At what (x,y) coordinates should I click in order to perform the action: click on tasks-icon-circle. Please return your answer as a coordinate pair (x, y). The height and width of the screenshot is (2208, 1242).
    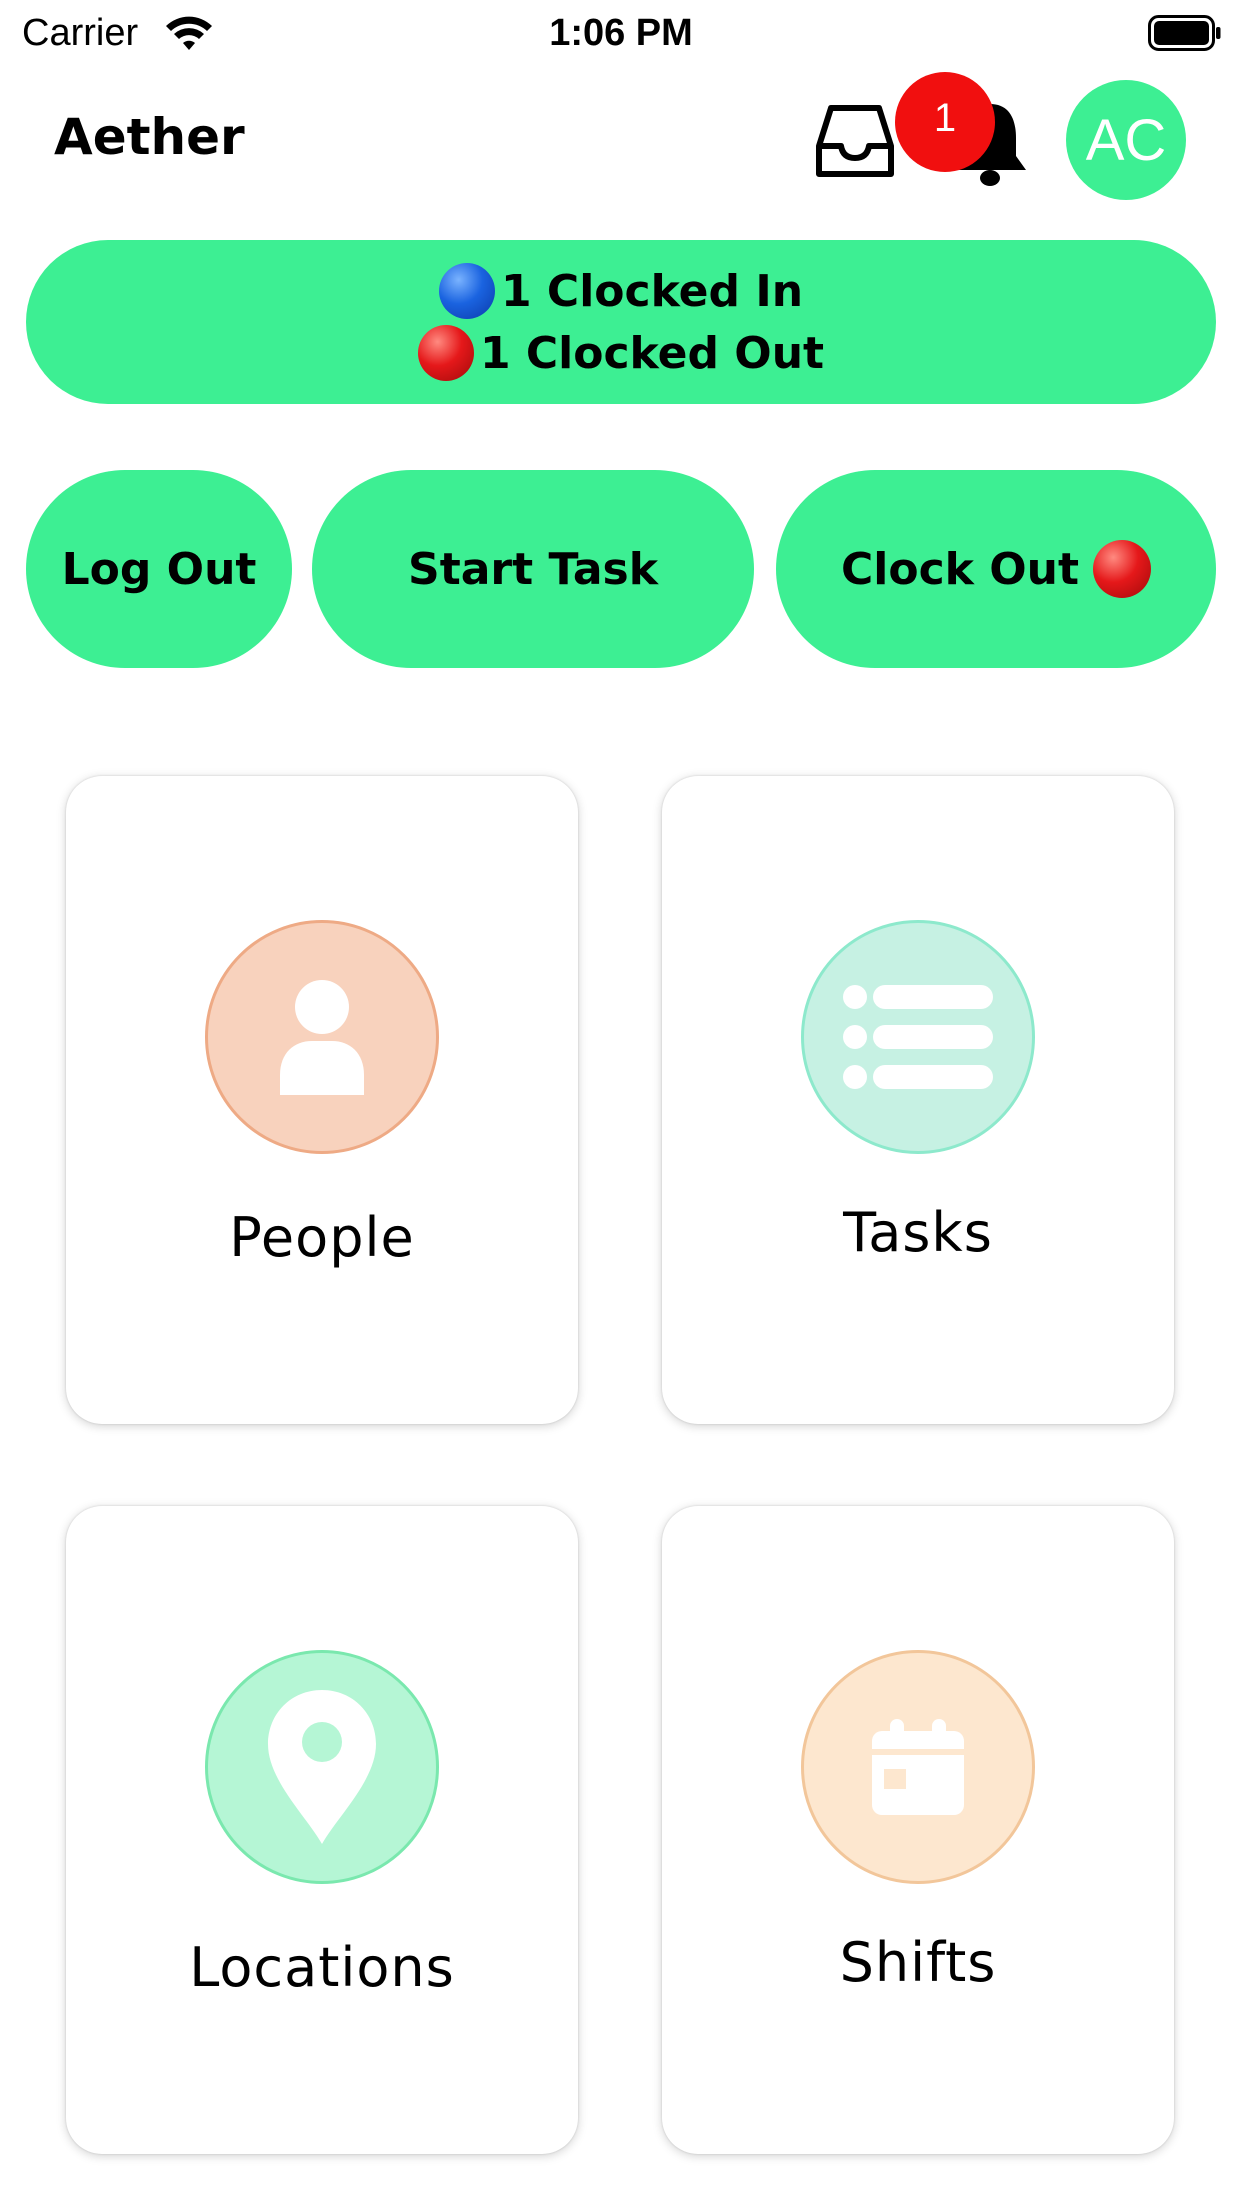
    Looking at the image, I should click on (918, 1037).